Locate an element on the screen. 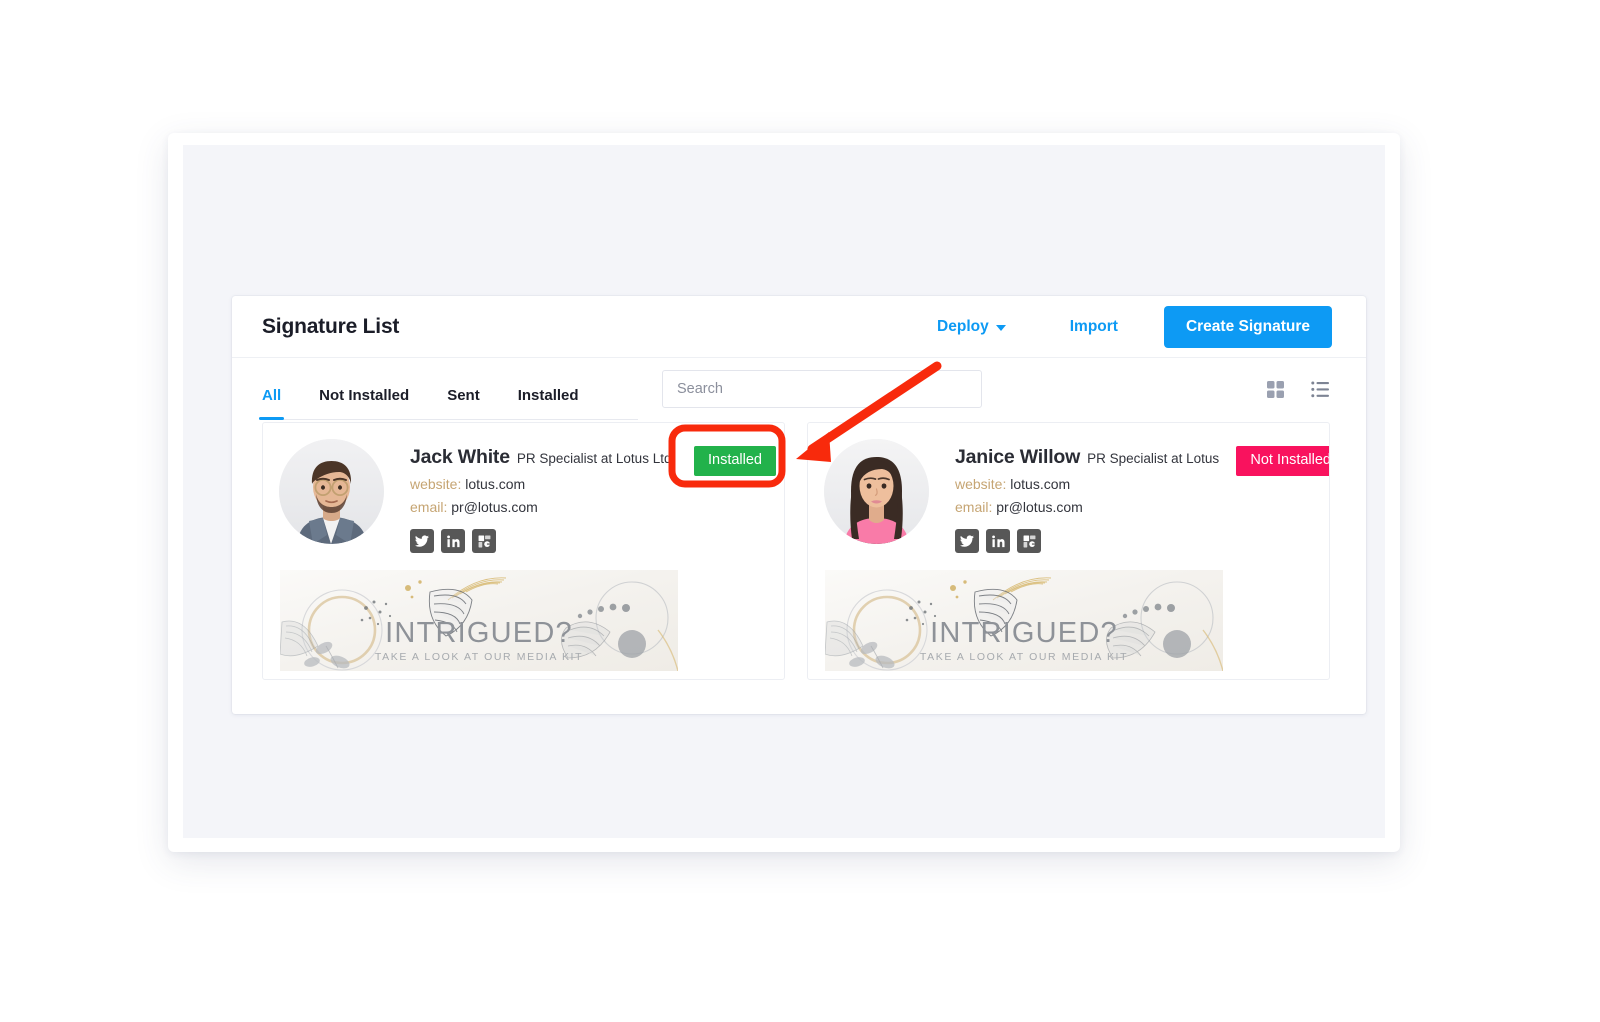 Image resolution: width=1600 pixels, height=1022 pixels. tab-not-installed: Not Installed is located at coordinates (364, 403).